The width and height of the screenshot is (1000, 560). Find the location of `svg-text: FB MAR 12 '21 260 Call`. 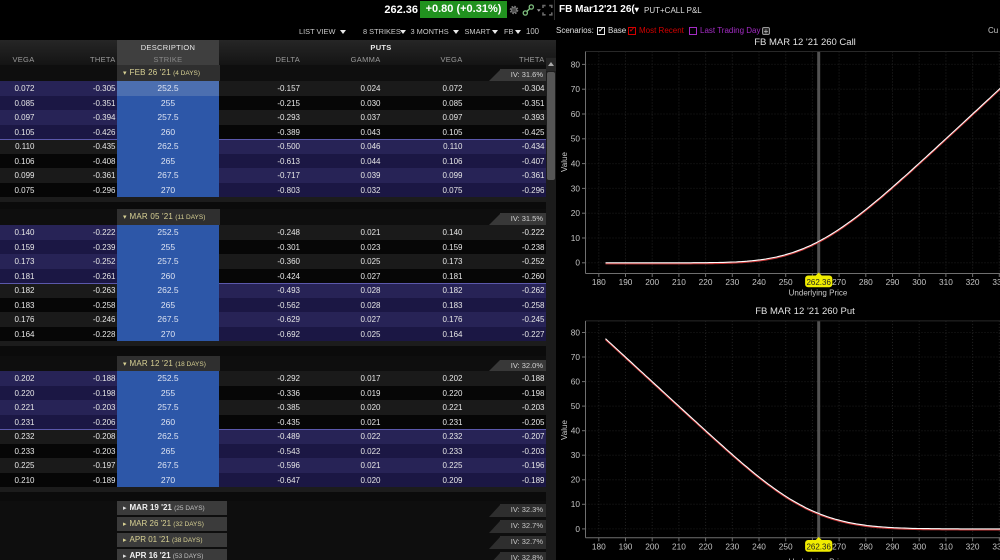

svg-text: FB MAR 12 '21 260 Call is located at coordinates (805, 42).